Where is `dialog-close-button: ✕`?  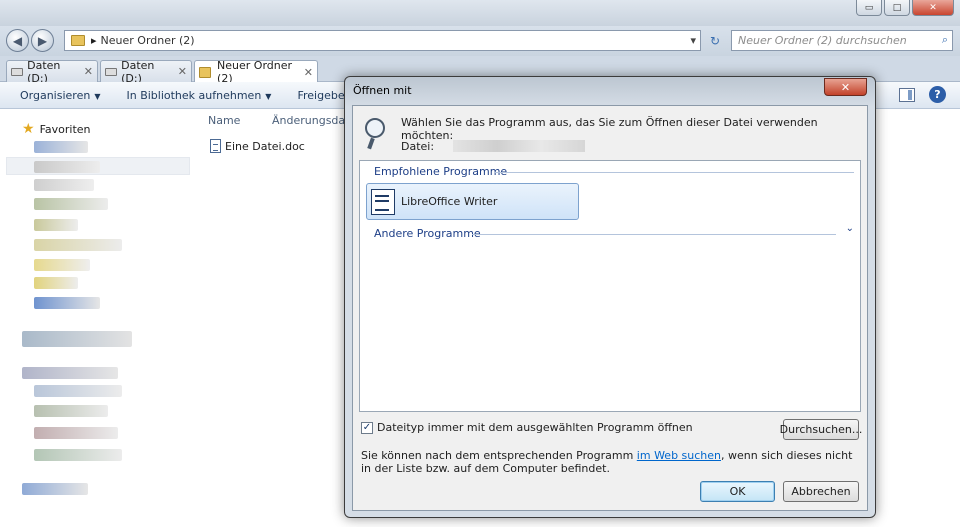 dialog-close-button: ✕ is located at coordinates (845, 87).